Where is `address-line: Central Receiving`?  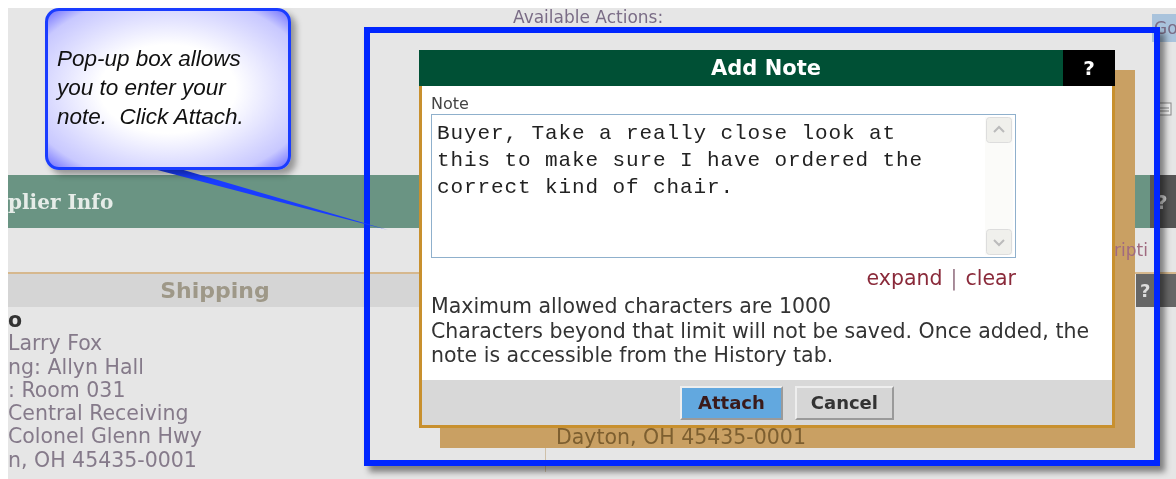
address-line: Central Receiving is located at coordinates (98, 414).